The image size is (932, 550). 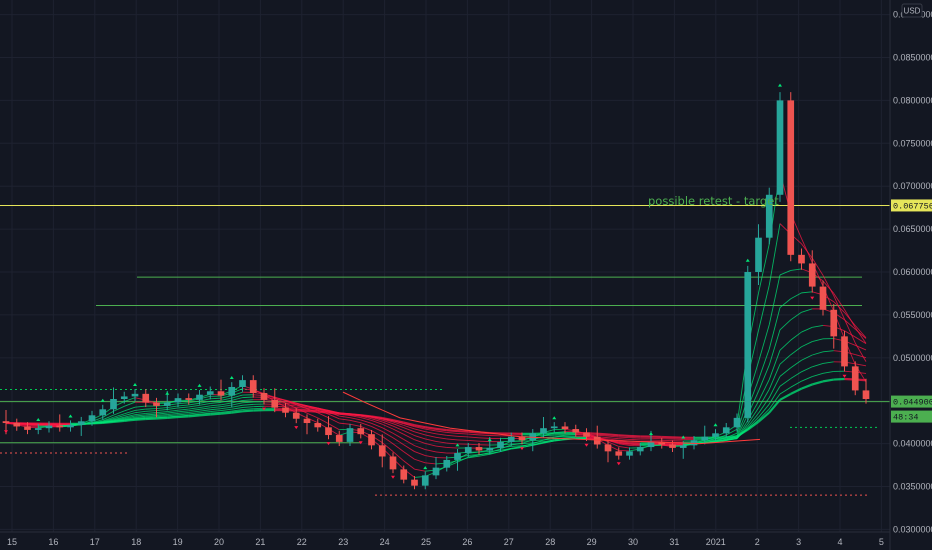 I want to click on y-tick-label: 0.07500000, so click(x=912, y=143).